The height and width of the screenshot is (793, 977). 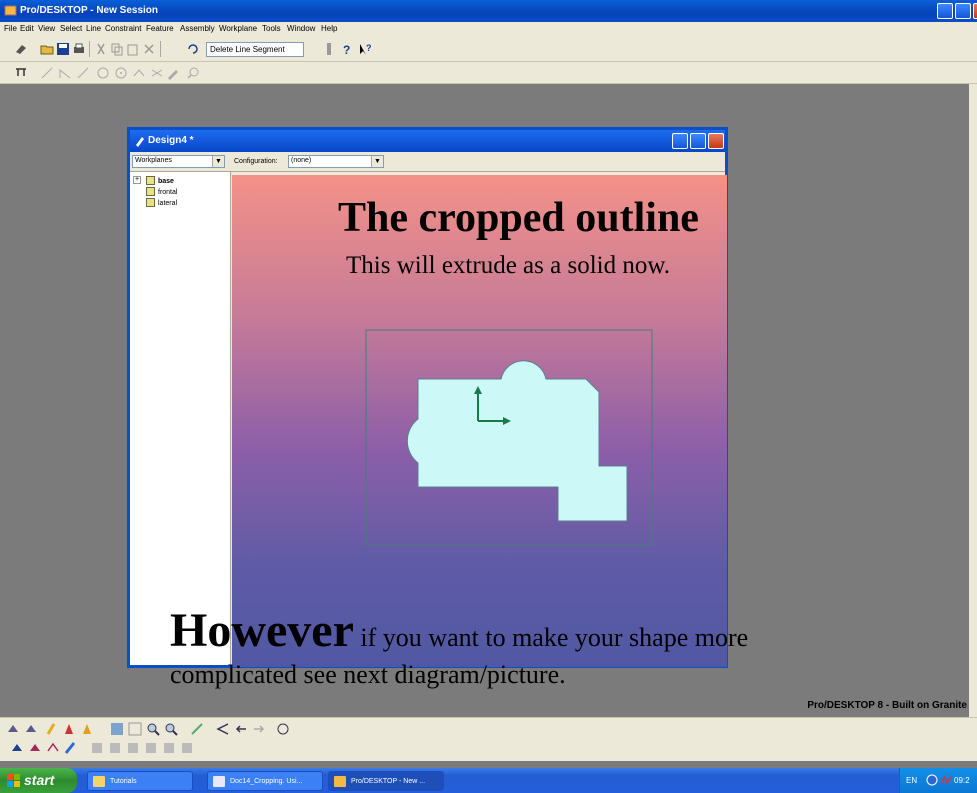 I want to click on open-folder-icon, so click(x=47, y=49).